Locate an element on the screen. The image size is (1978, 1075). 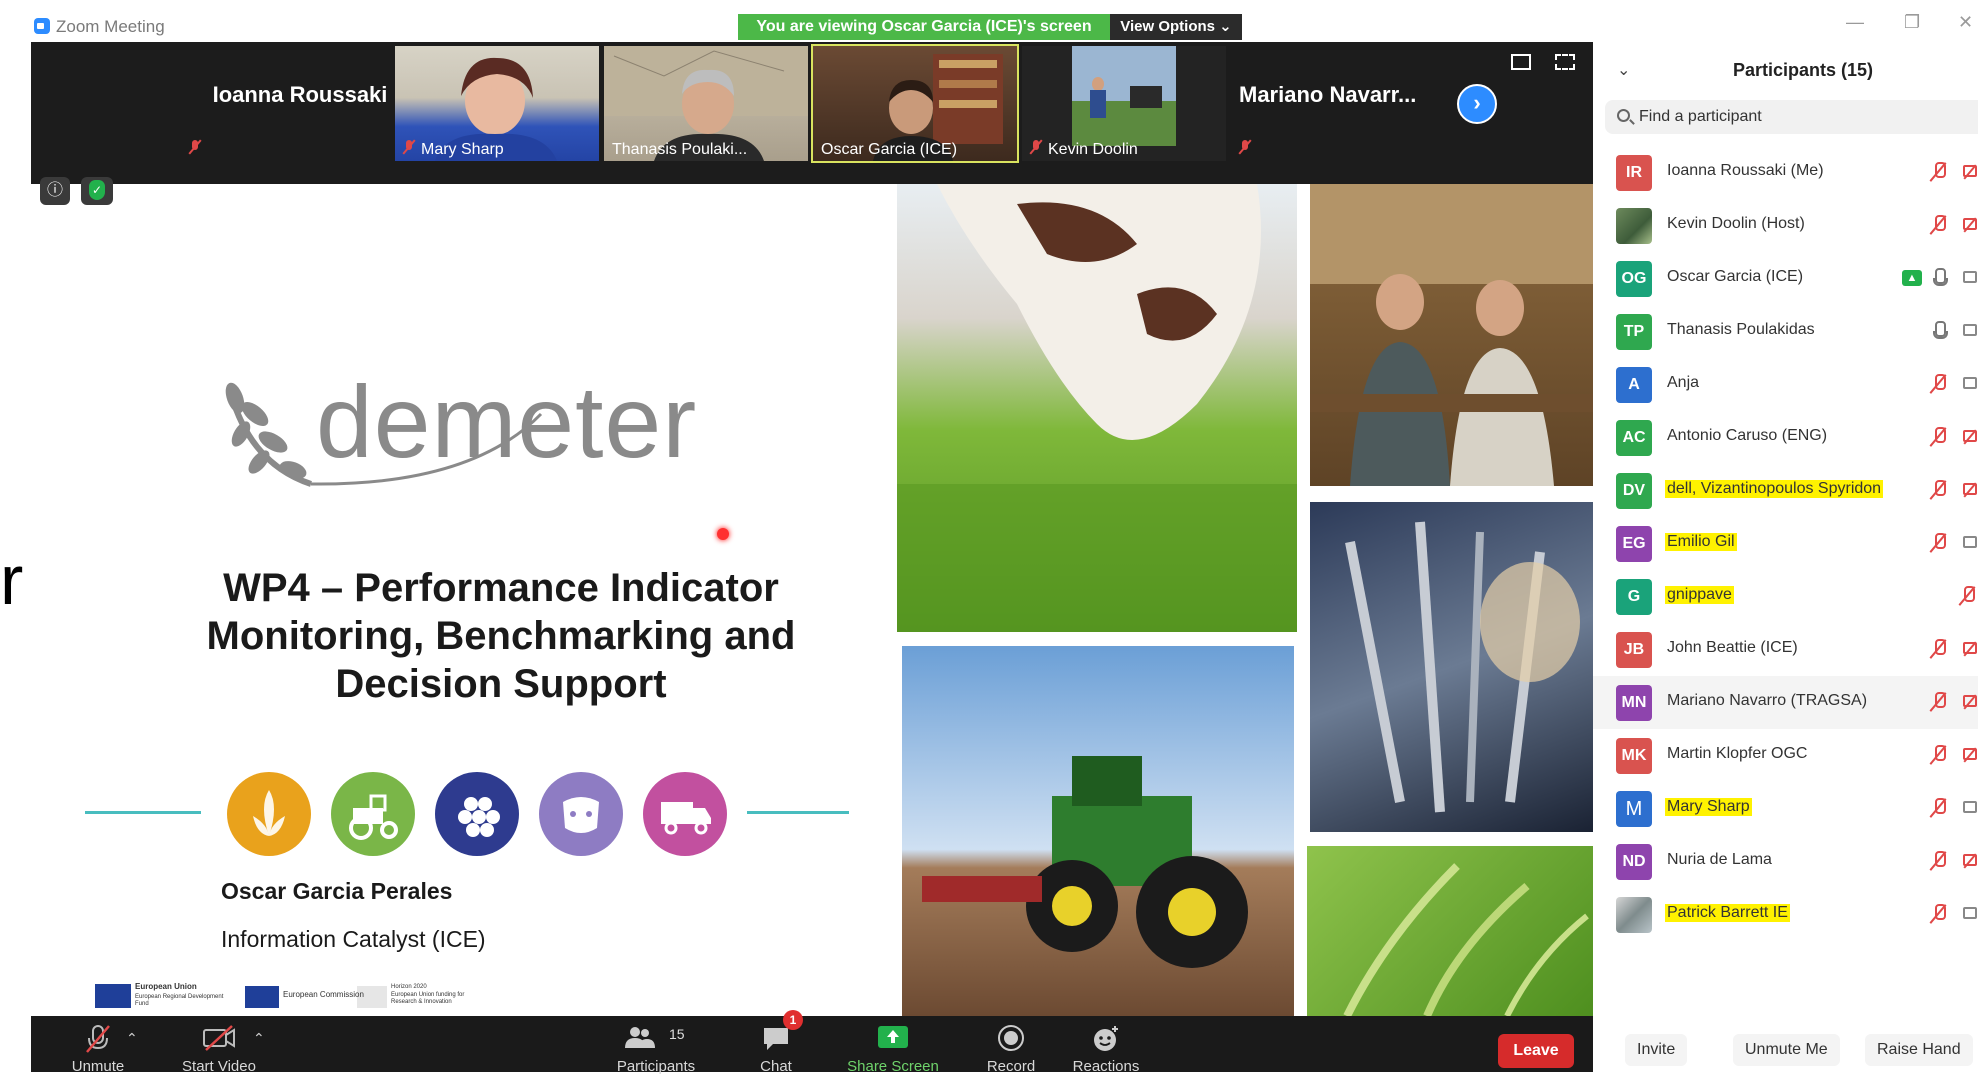
video-icon is located at coordinates (1970, 913).